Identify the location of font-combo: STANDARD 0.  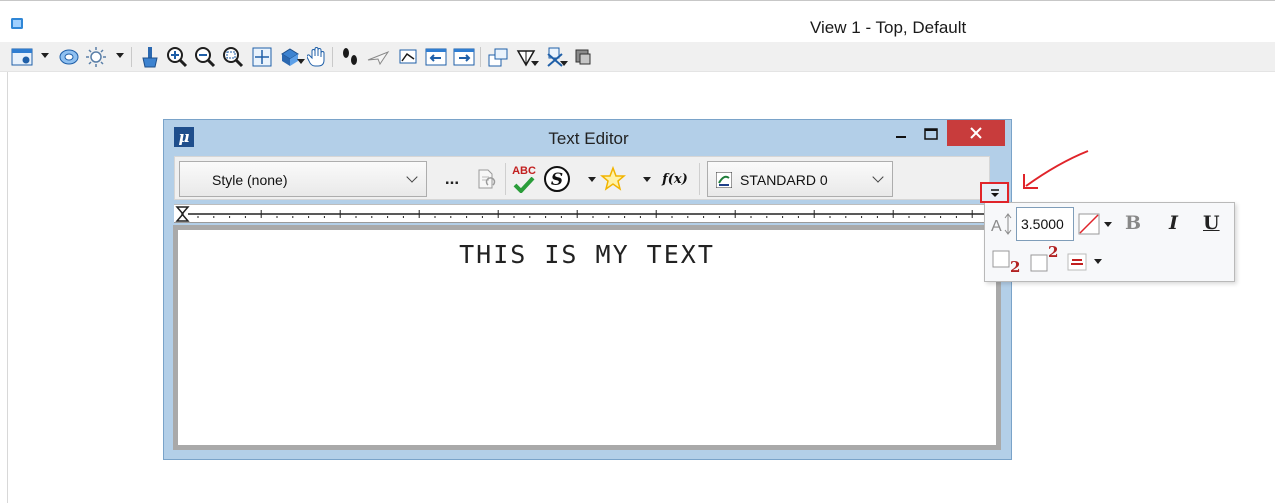
(800, 179).